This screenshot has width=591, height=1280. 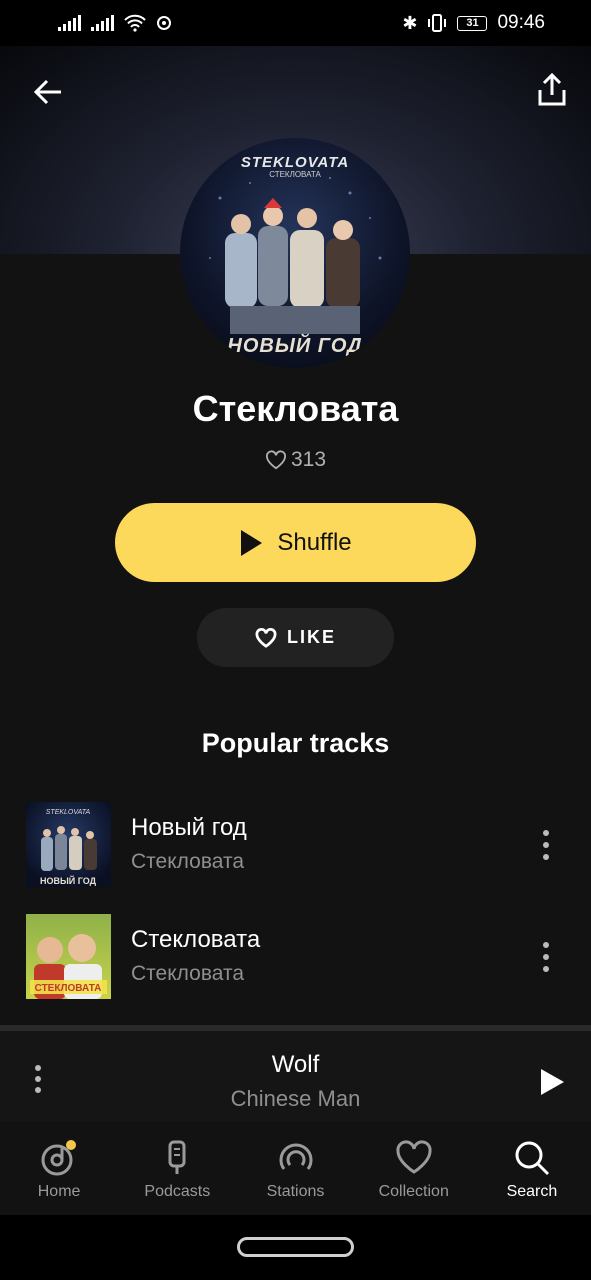 I want to click on share-button, so click(x=552, y=90).